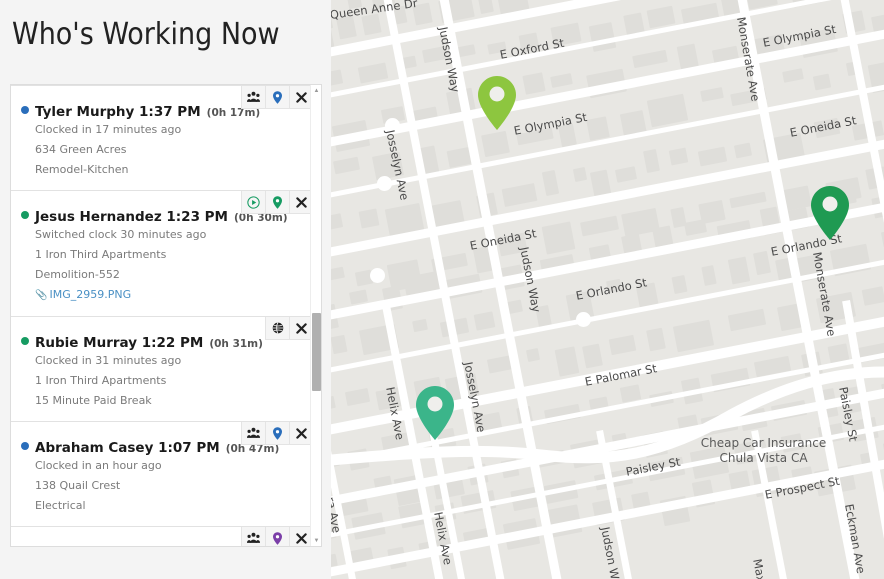 The width and height of the screenshot is (884, 579). I want to click on list-item-name: Anthony Silvas 1:07 PM, so click(125, 545).